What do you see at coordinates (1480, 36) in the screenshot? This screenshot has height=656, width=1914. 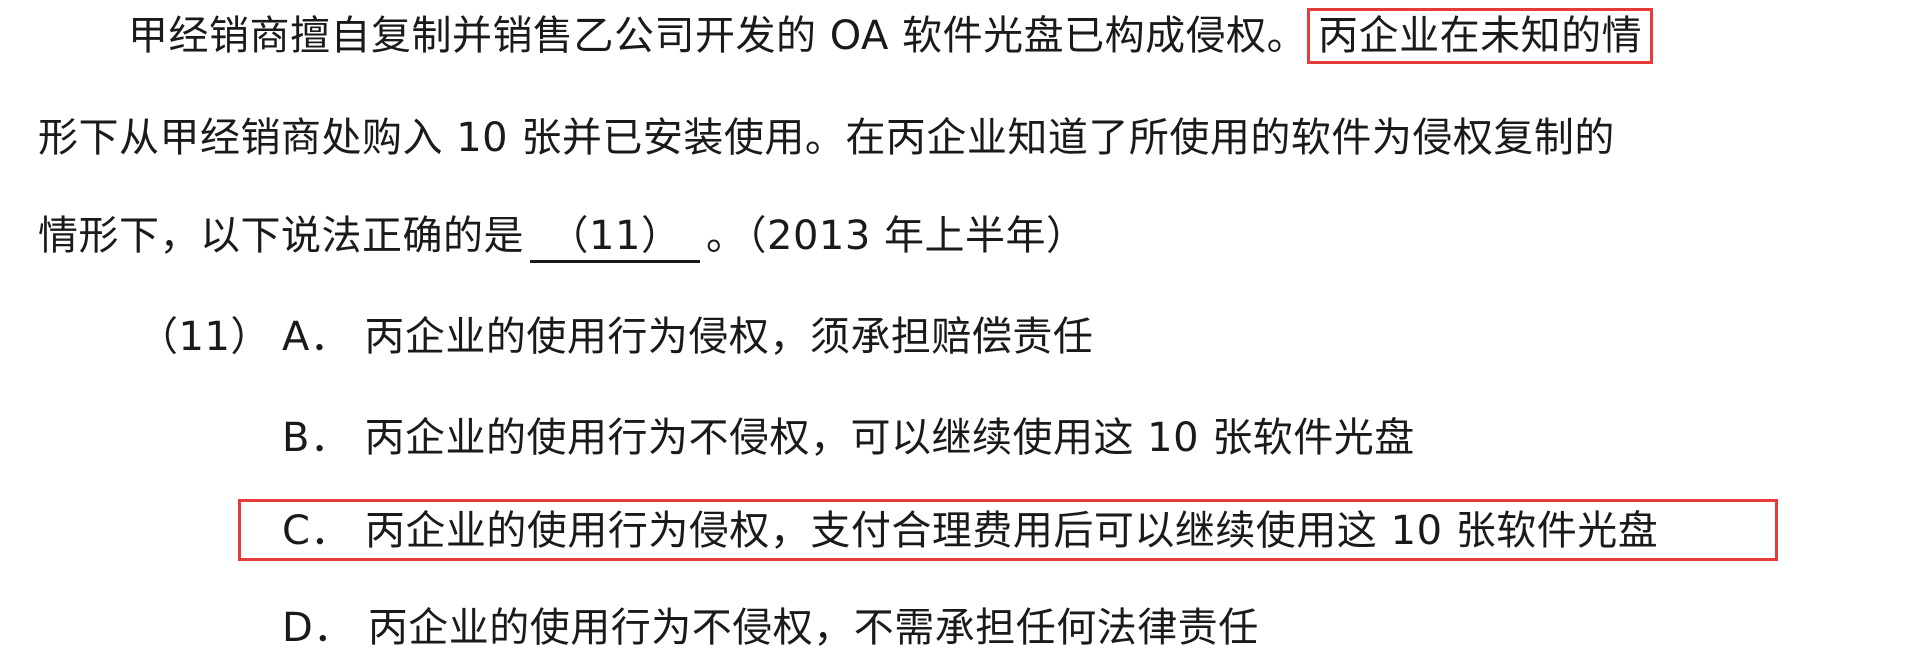 I see `highlighted-phrase: 丙企业在未知的情` at bounding box center [1480, 36].